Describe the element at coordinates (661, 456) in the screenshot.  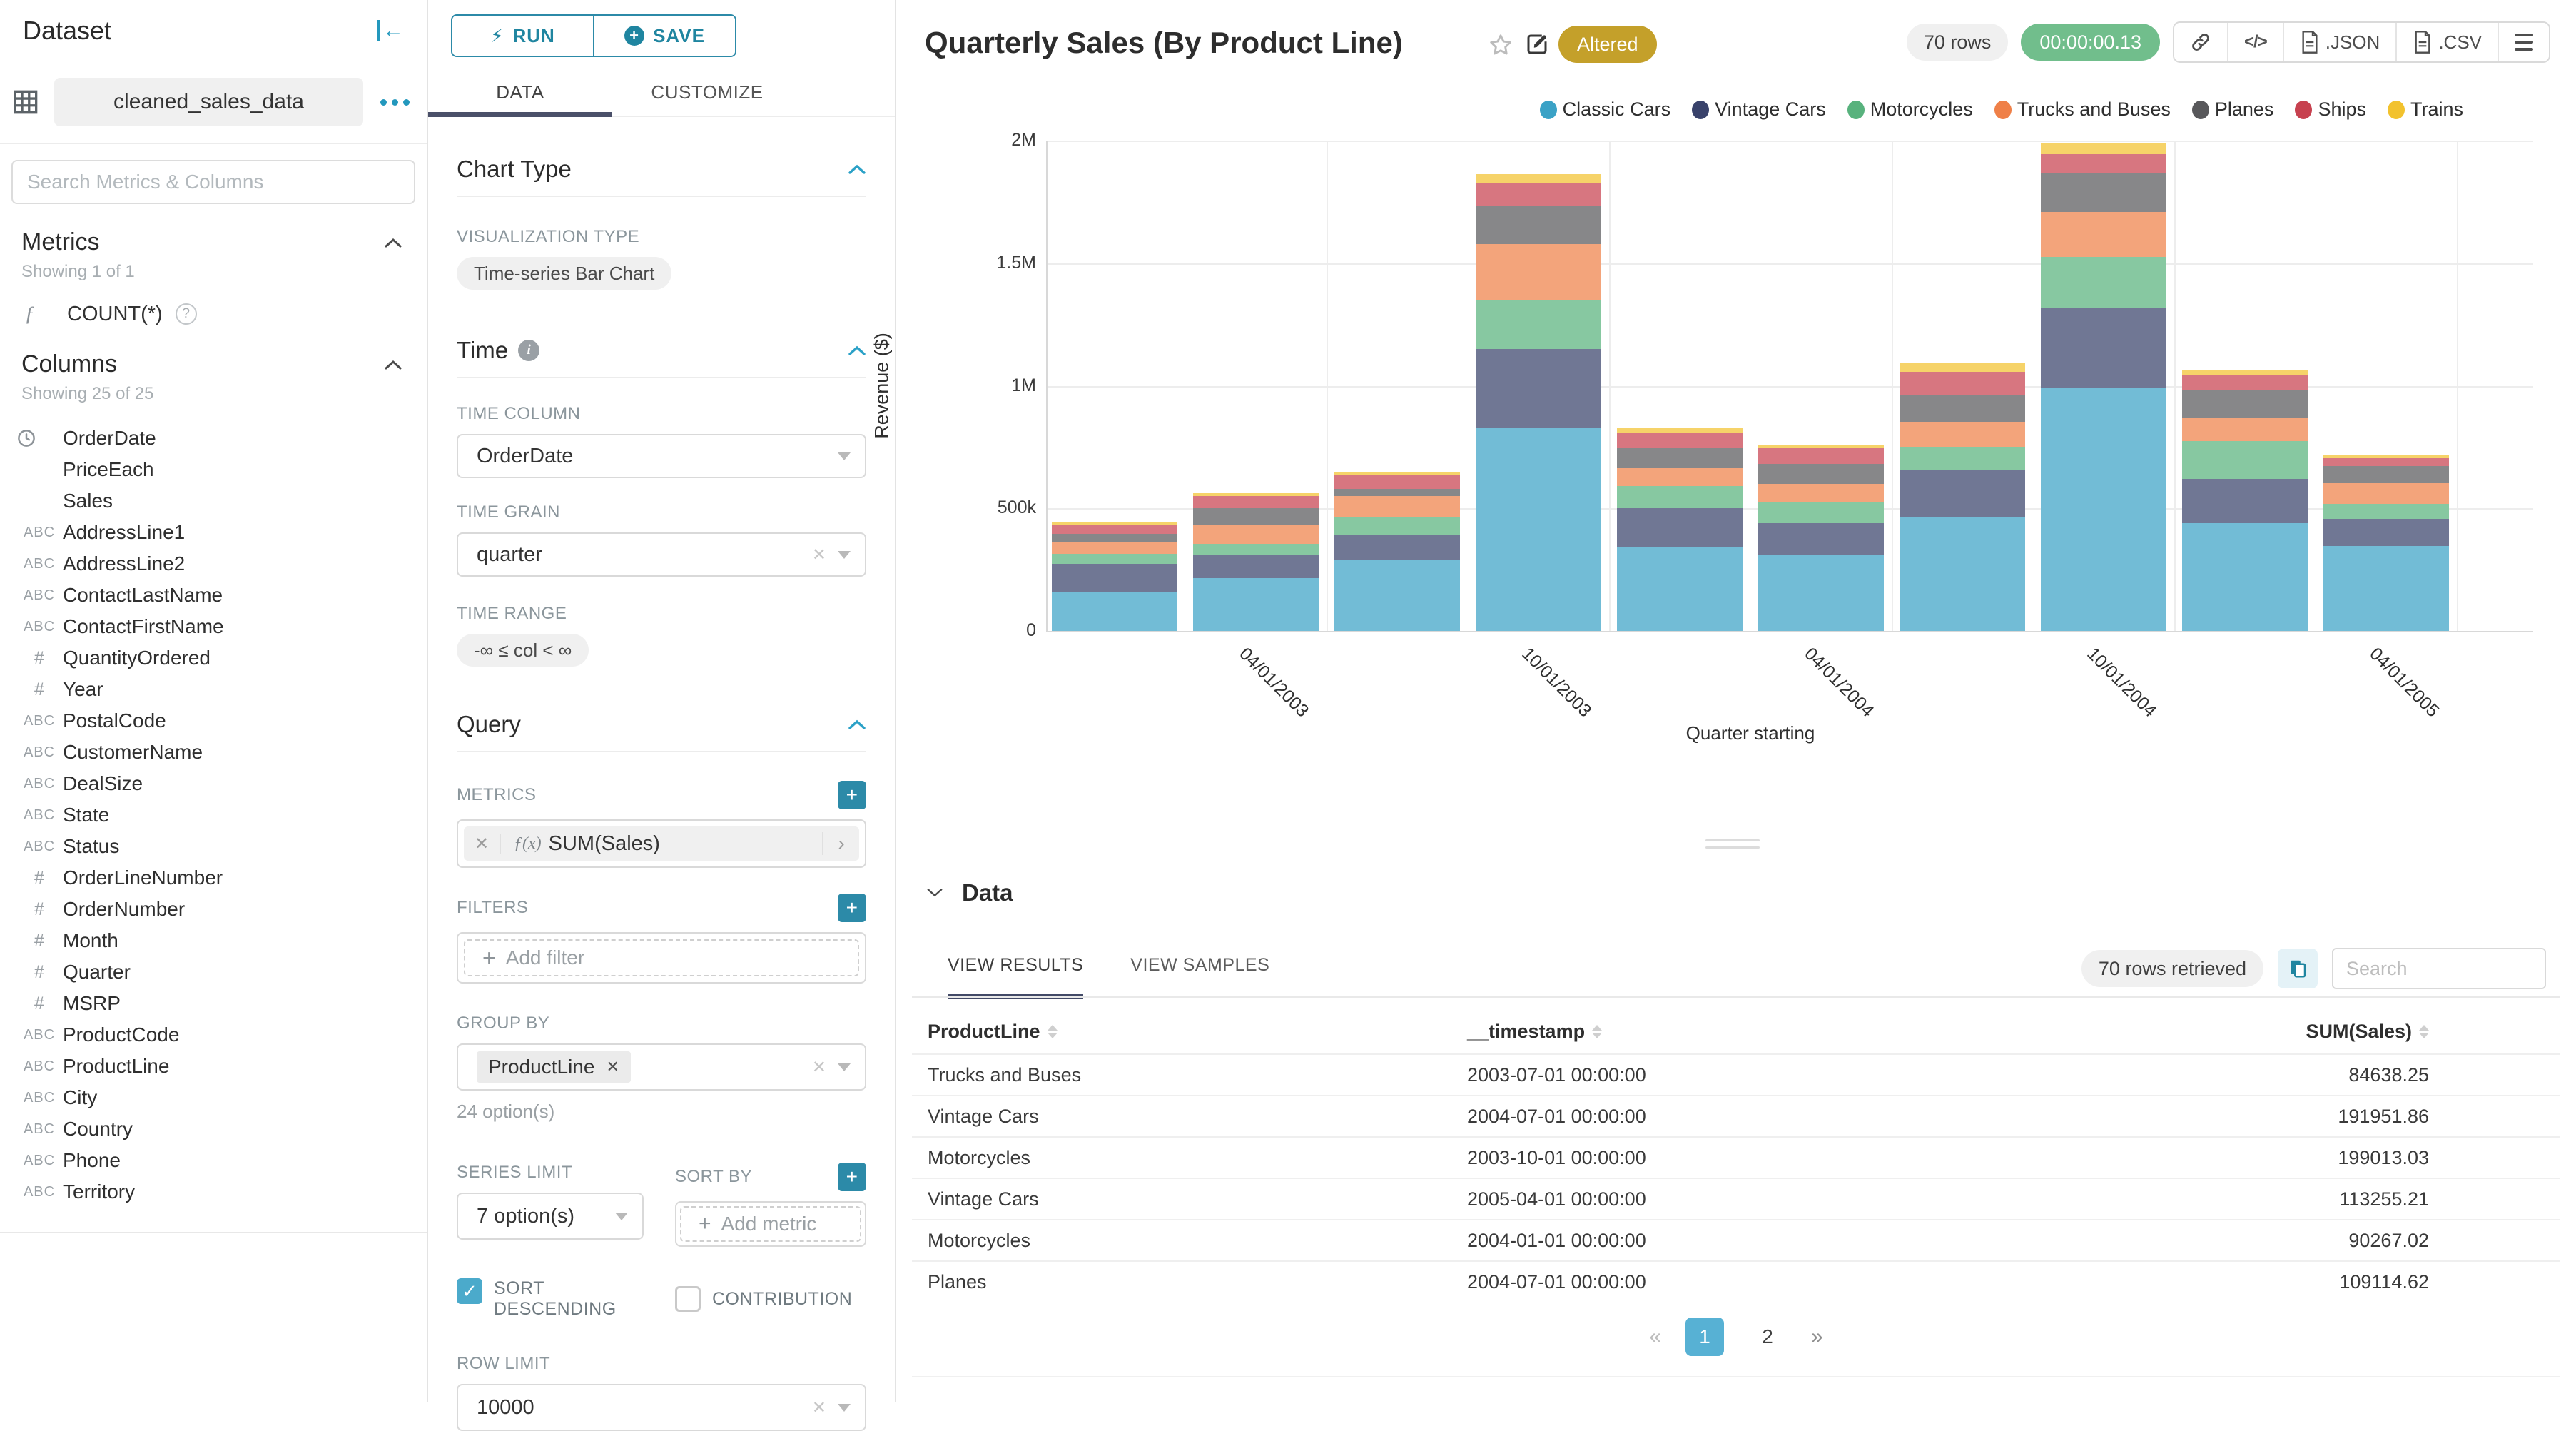
I see `time-column-select: OrderDate` at that location.